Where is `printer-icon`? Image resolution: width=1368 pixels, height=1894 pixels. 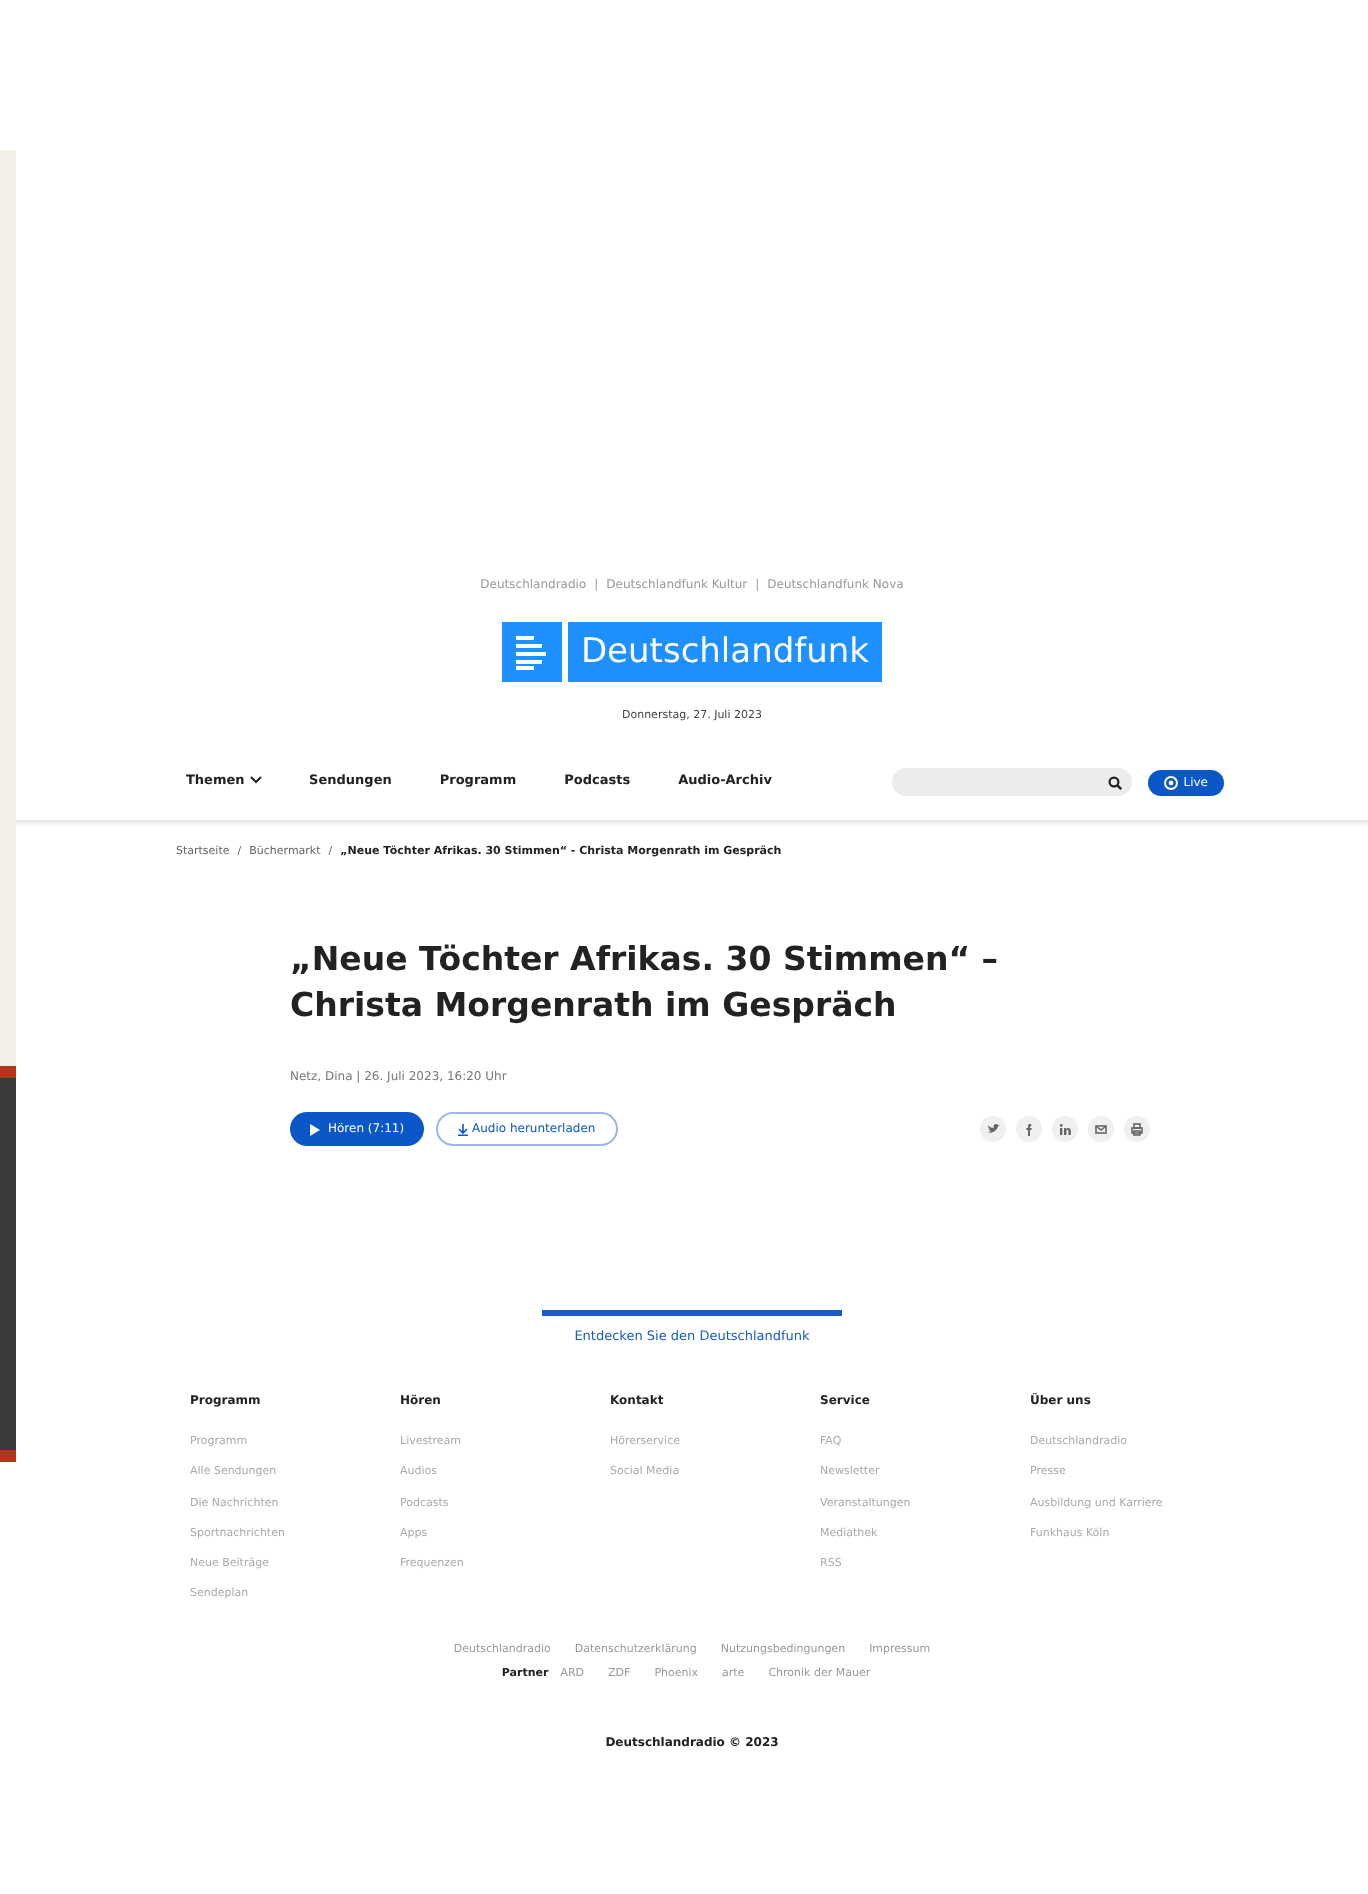
printer-icon is located at coordinates (1137, 1129).